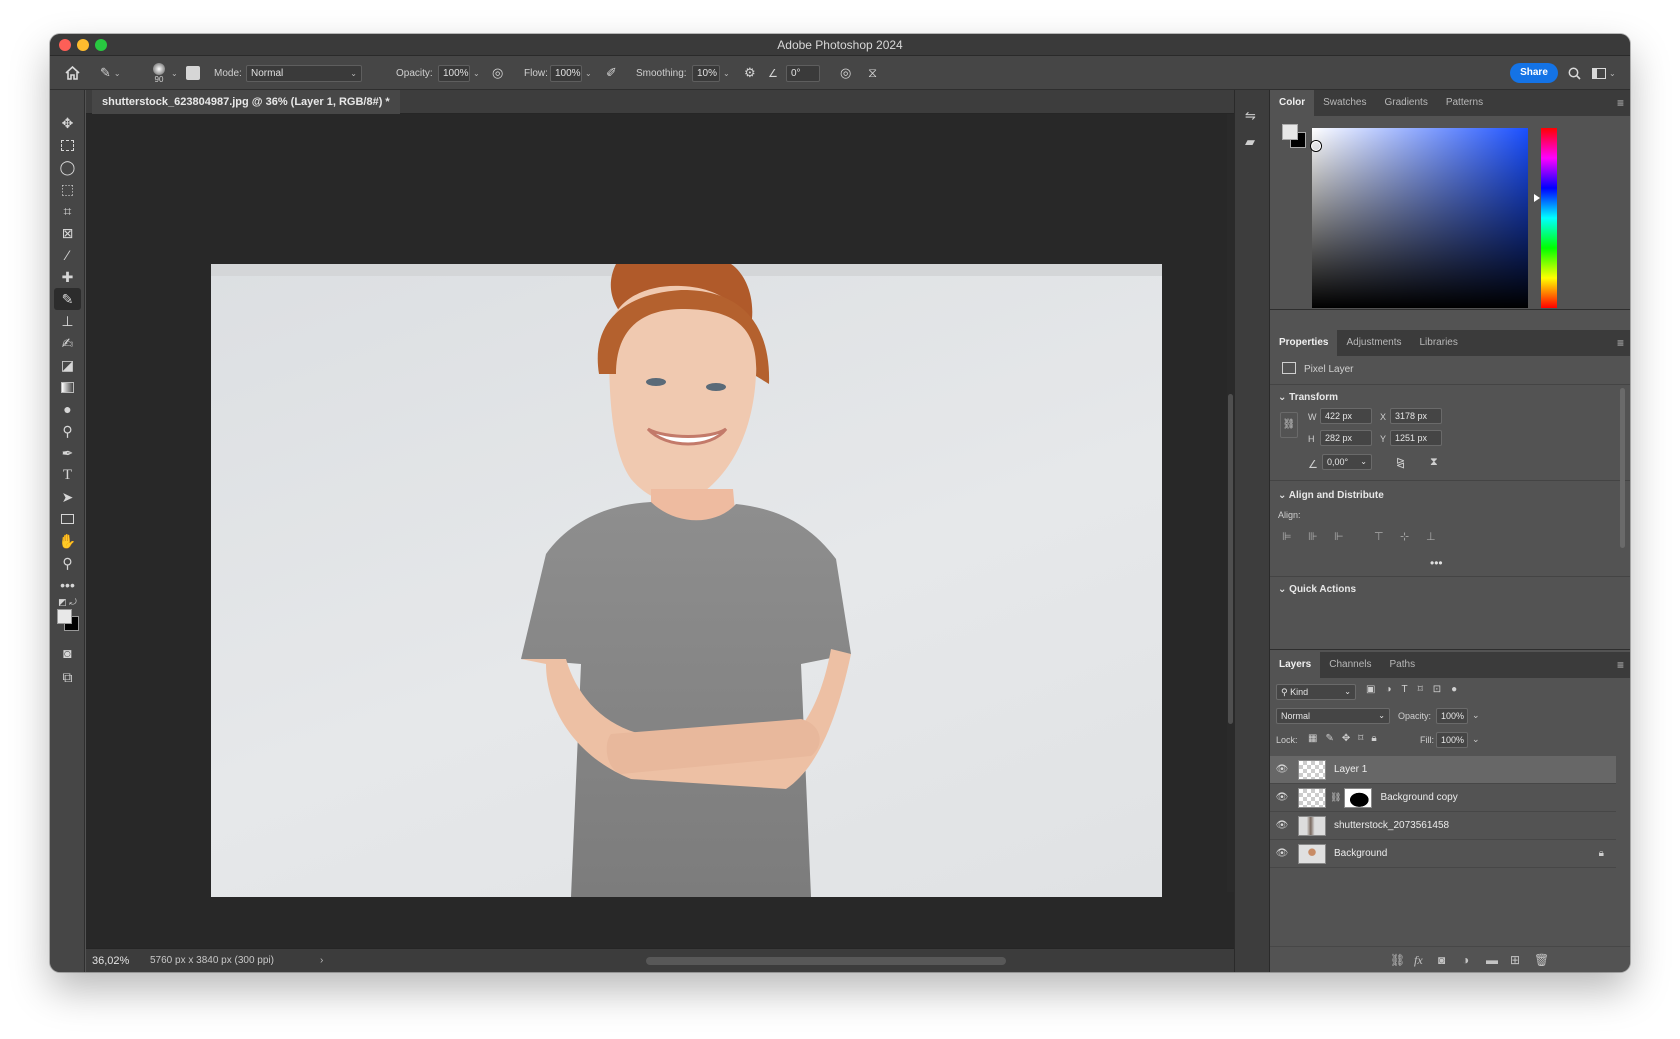 The height and width of the screenshot is (1039, 1680). I want to click on layer-row-background-copy: 👁︎ ⛓ Background copy, so click(1443, 798).